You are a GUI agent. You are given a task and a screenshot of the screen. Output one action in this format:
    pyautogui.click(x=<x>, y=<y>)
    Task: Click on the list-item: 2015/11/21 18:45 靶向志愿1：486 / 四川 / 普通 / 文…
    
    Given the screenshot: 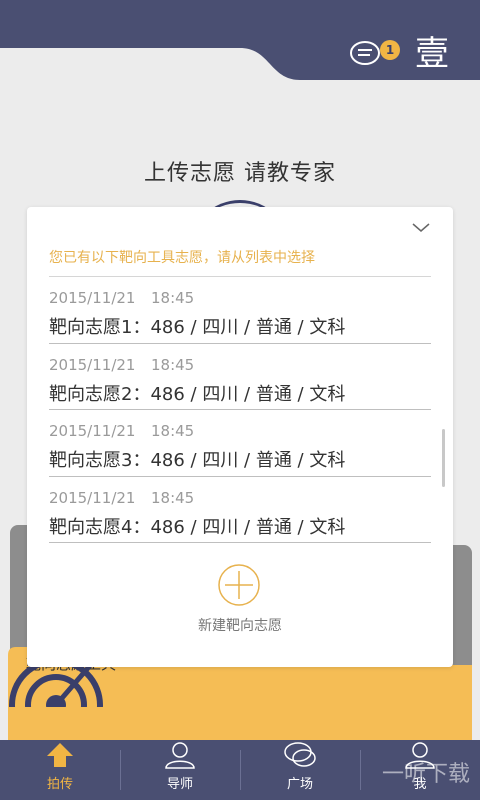 What is the action you would take?
    pyautogui.click(x=240, y=310)
    